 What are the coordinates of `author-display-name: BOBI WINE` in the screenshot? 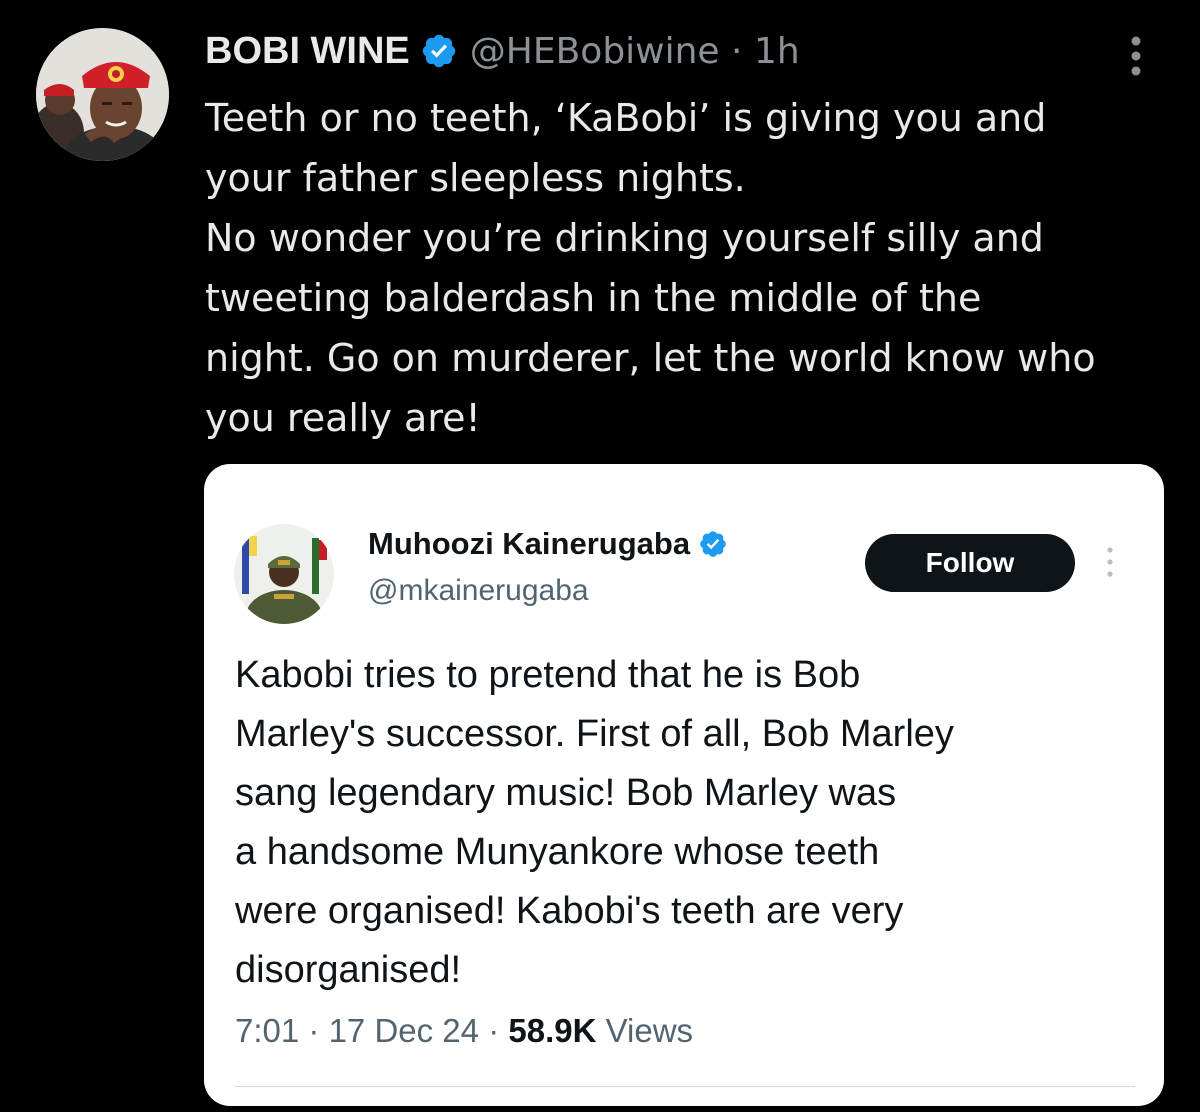 It's located at (307, 51).